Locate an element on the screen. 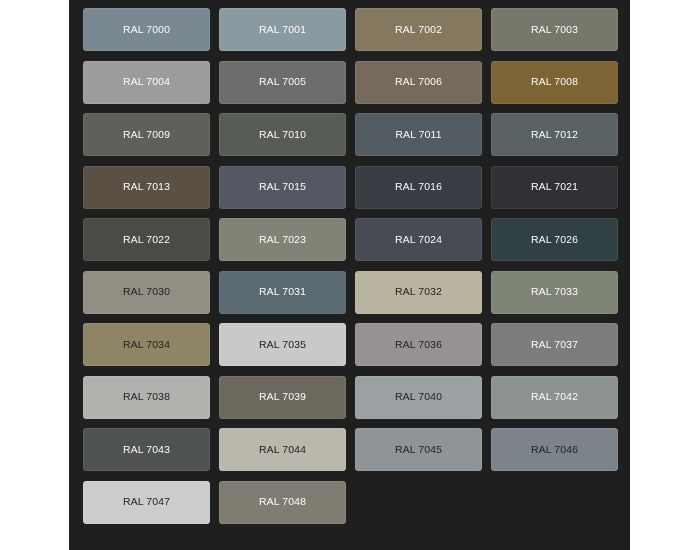 This screenshot has height=550, width=700. swatch-label: RAL 7016 is located at coordinates (418, 187).